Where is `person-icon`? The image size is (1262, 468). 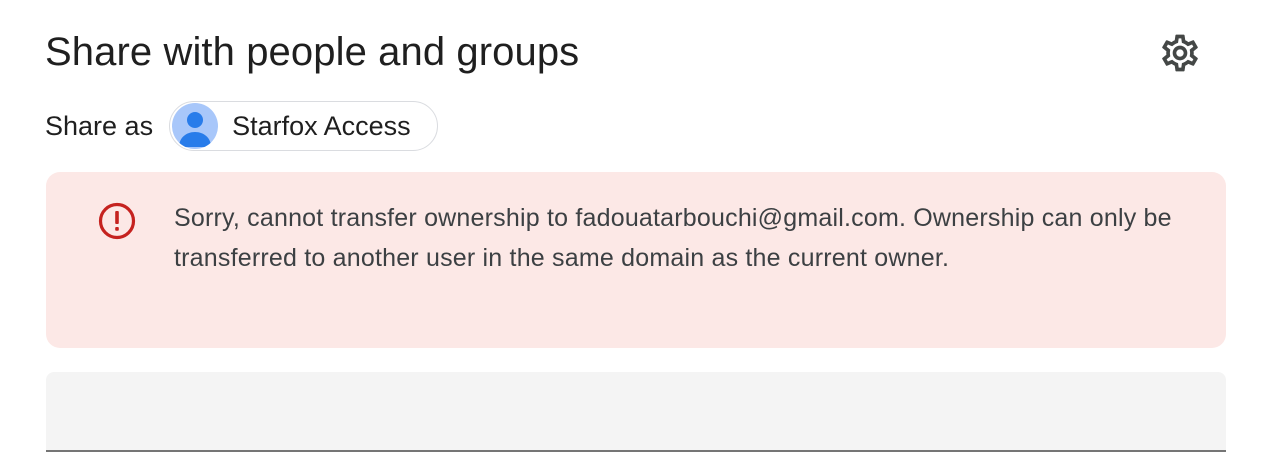
person-icon is located at coordinates (195, 129).